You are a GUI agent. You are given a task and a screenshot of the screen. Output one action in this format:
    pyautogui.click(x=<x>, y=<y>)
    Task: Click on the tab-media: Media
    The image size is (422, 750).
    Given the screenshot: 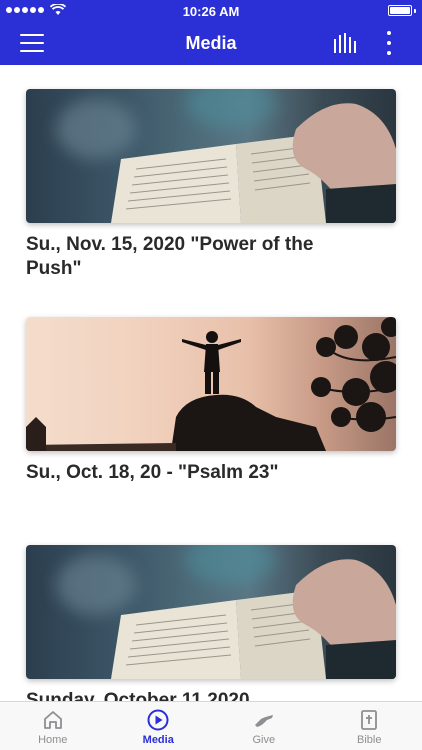 What is the action you would take?
    pyautogui.click(x=159, y=726)
    